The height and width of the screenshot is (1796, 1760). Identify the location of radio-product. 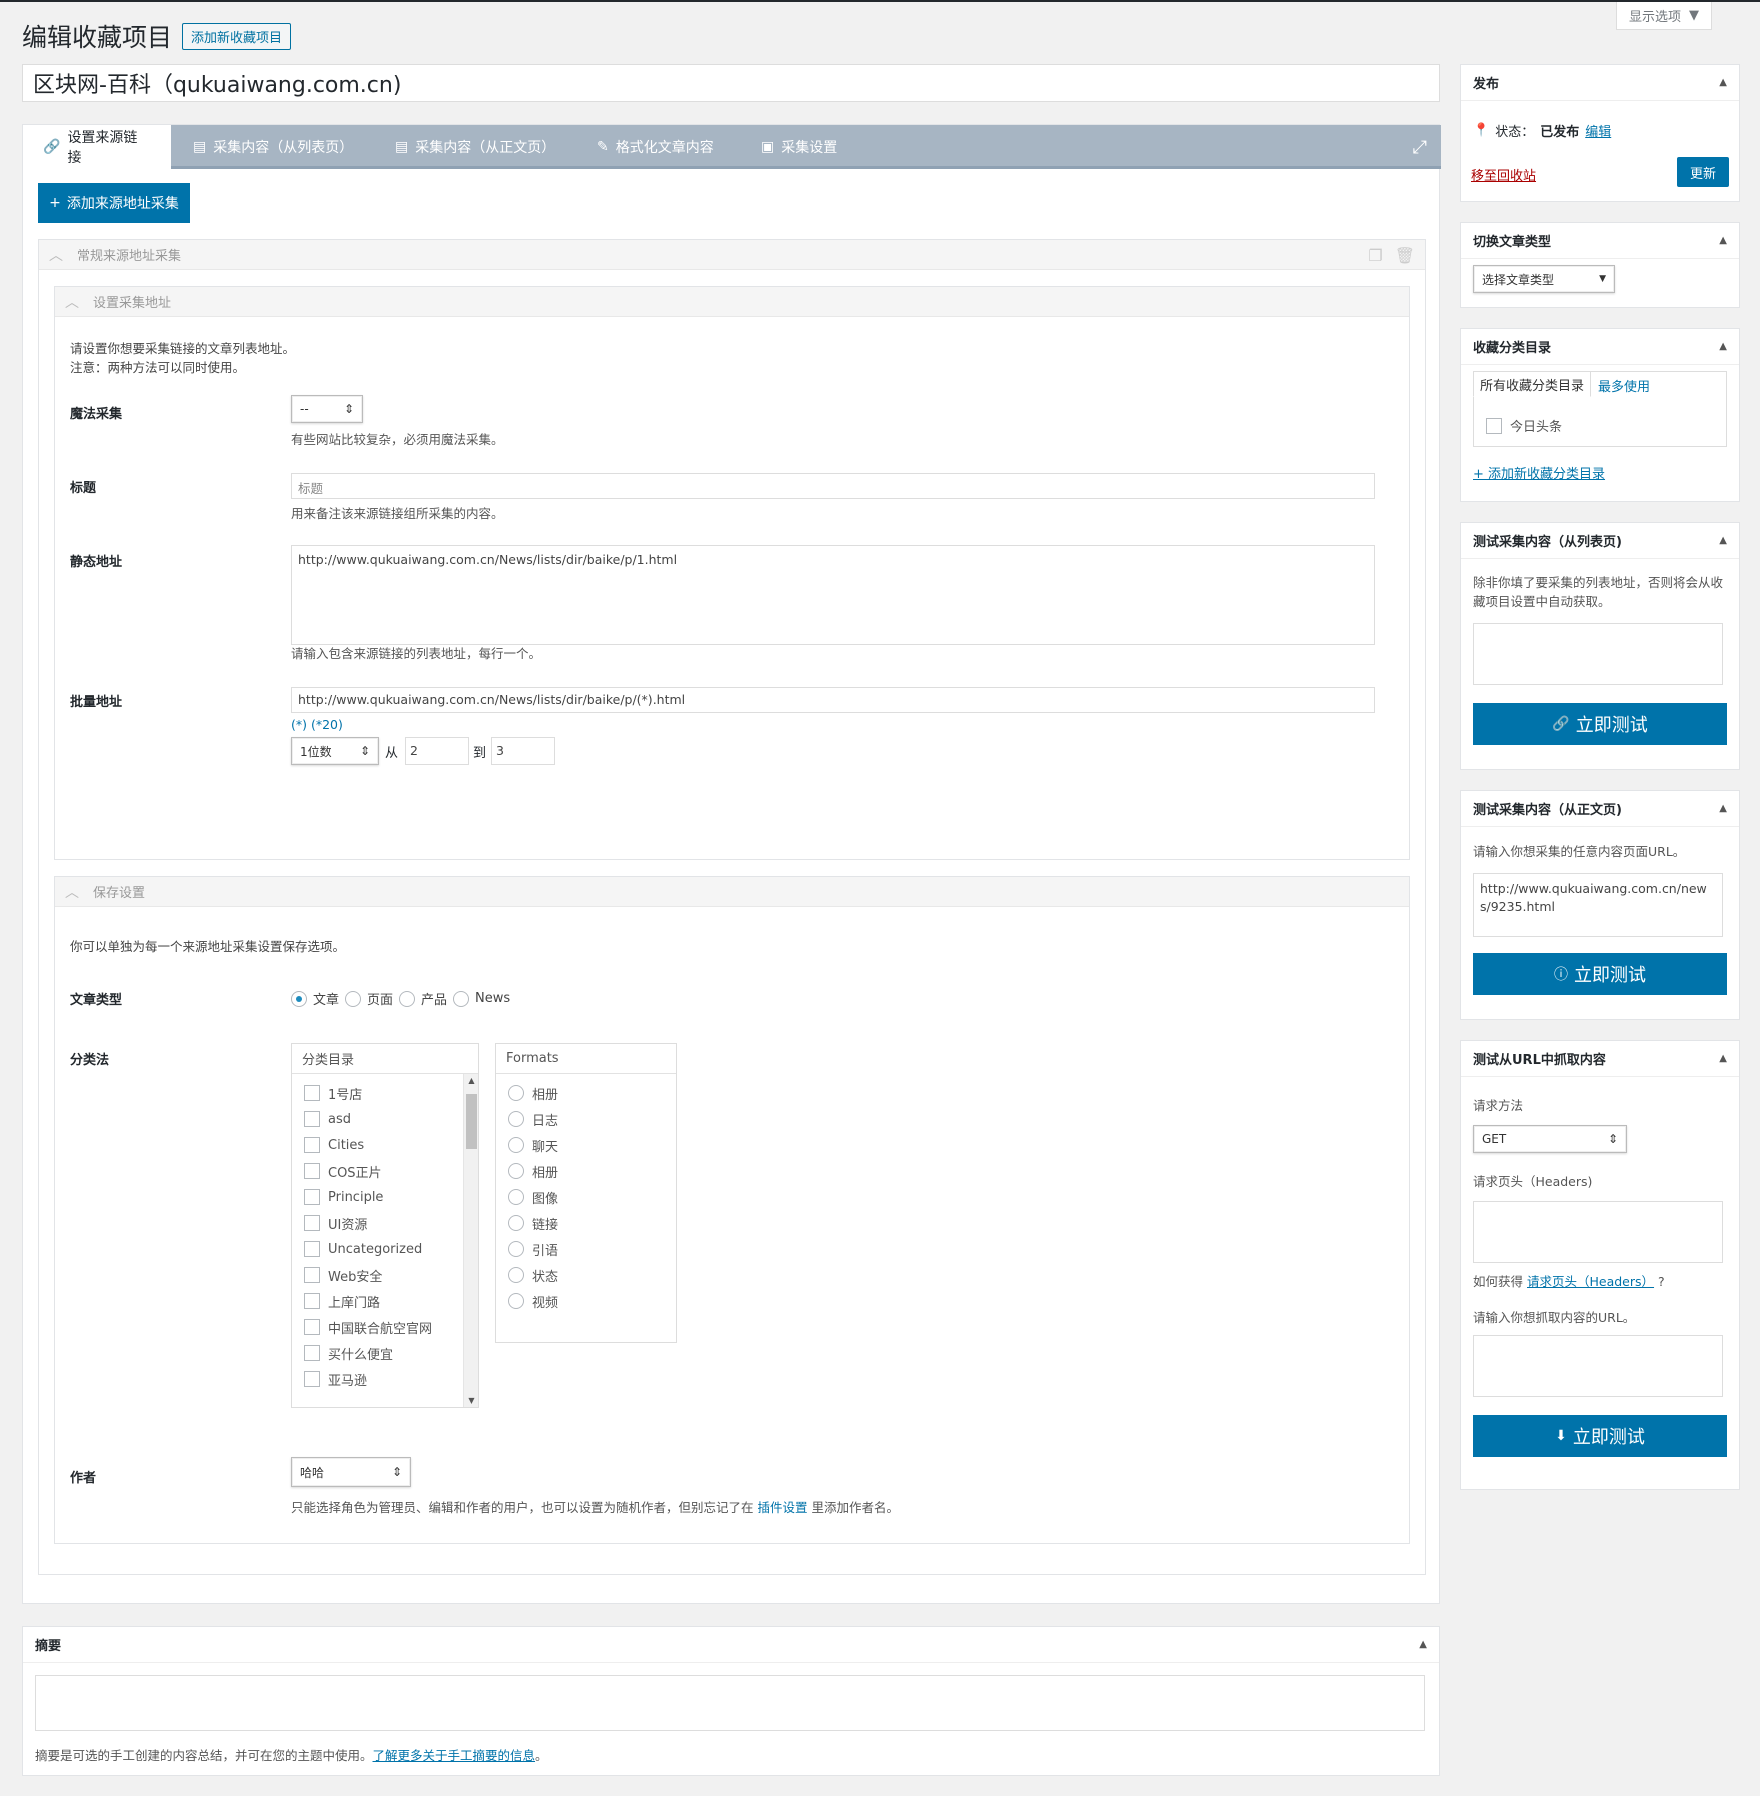
(407, 998).